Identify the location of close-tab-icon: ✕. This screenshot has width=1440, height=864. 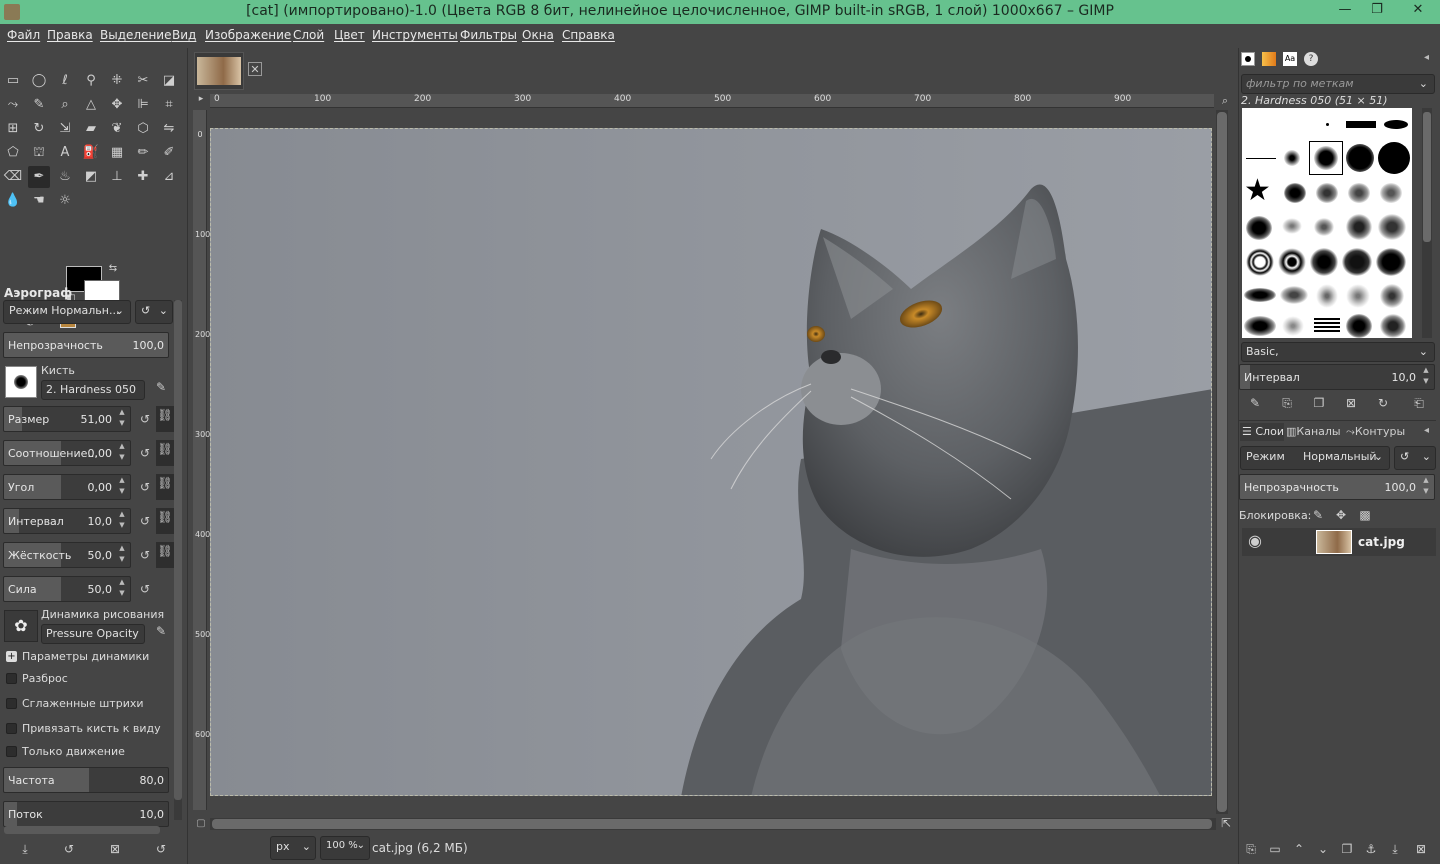
(255, 69).